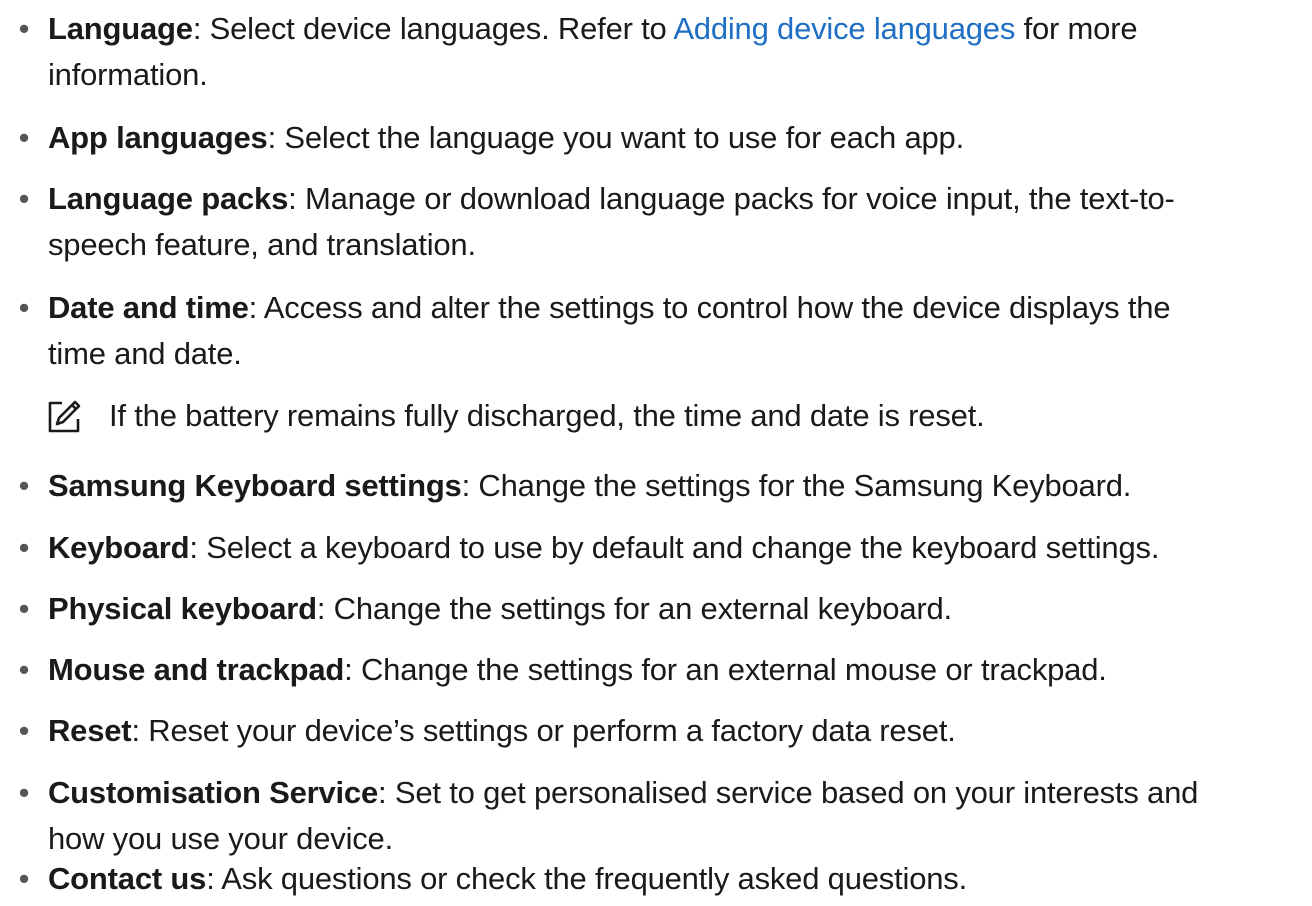 Image resolution: width=1312 pixels, height=906 pixels. What do you see at coordinates (127, 878) in the screenshot?
I see `list-item-term: Contact us` at bounding box center [127, 878].